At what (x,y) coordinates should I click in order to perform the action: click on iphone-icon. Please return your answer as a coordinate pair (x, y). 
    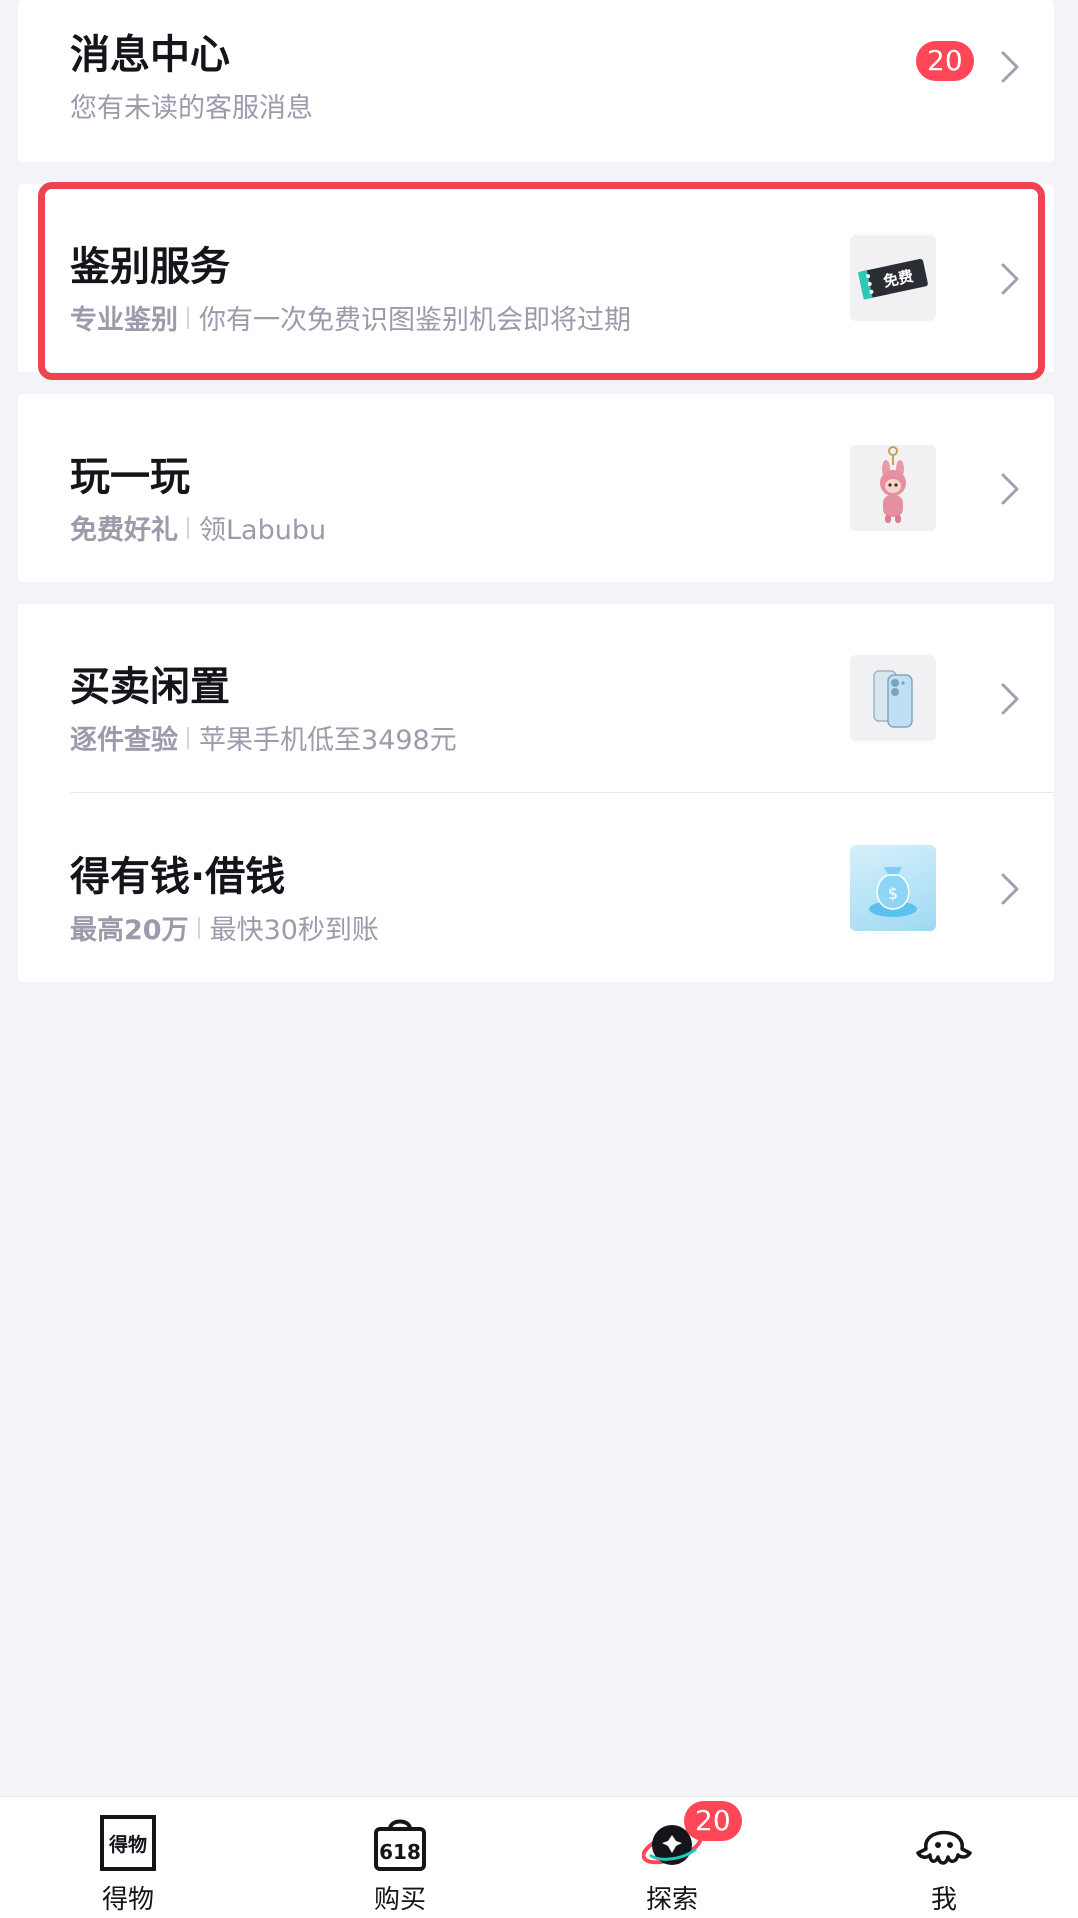
    Looking at the image, I should click on (893, 698).